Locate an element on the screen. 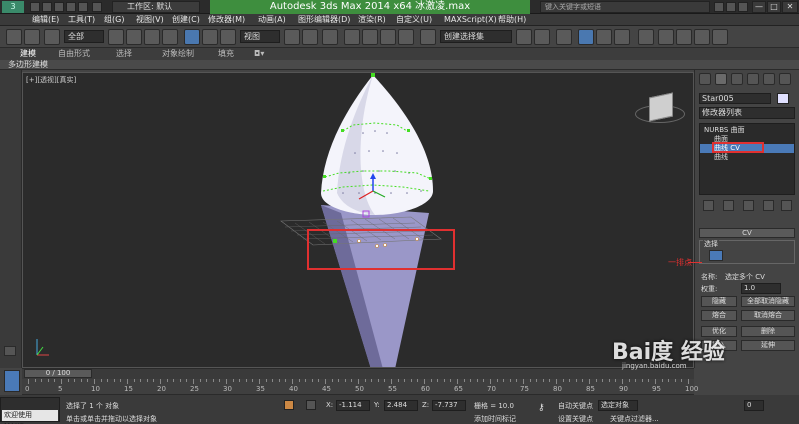 The width and height of the screenshot is (799, 424). hierarchy-tab-icon is located at coordinates (737, 79).